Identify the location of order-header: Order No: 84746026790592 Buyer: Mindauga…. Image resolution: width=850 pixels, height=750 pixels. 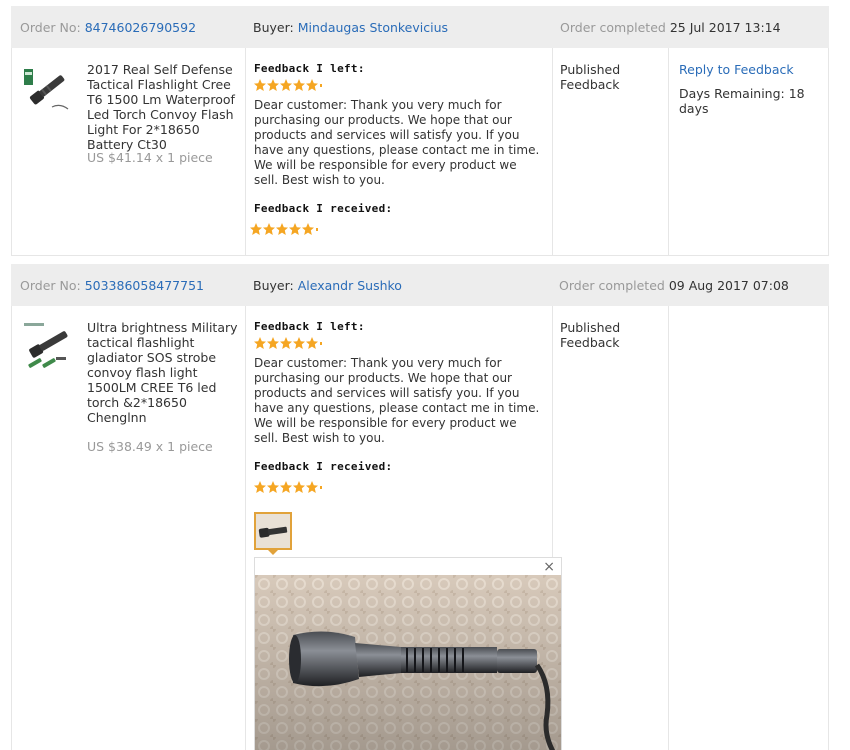
(420, 27).